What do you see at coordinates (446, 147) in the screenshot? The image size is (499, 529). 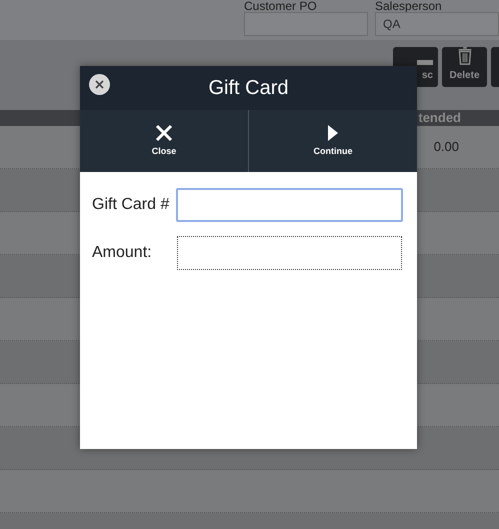 I see `table-cell-text: 0.00` at bounding box center [446, 147].